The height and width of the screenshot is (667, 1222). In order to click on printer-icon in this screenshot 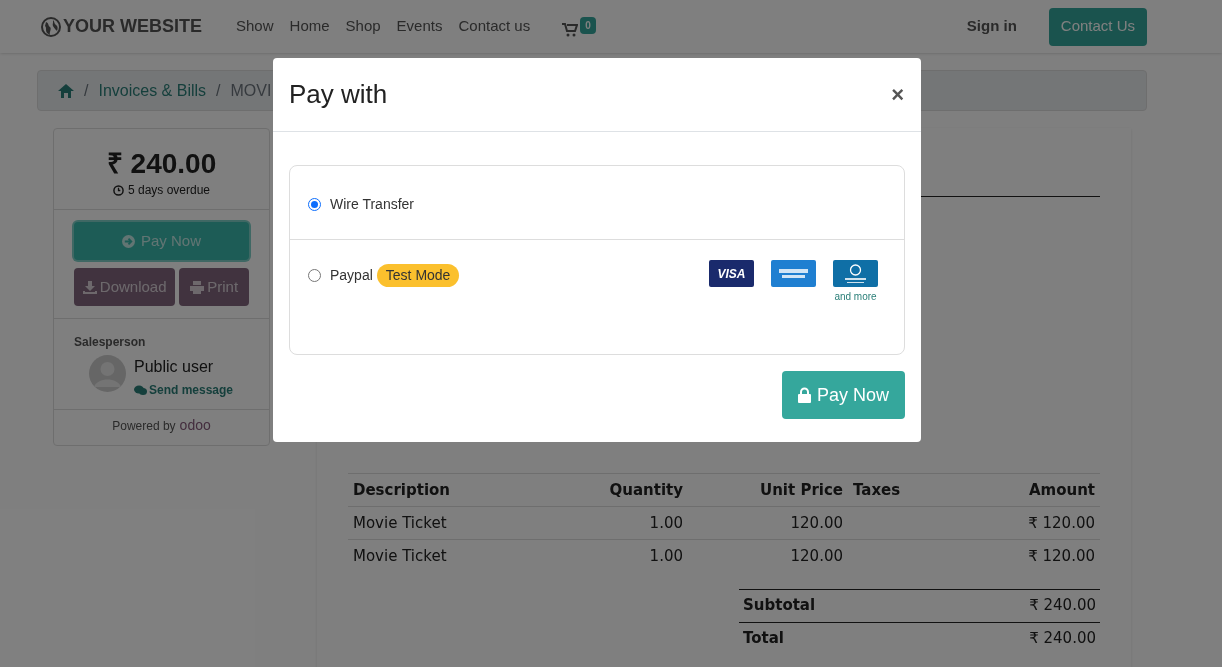, I will do `click(197, 287)`.